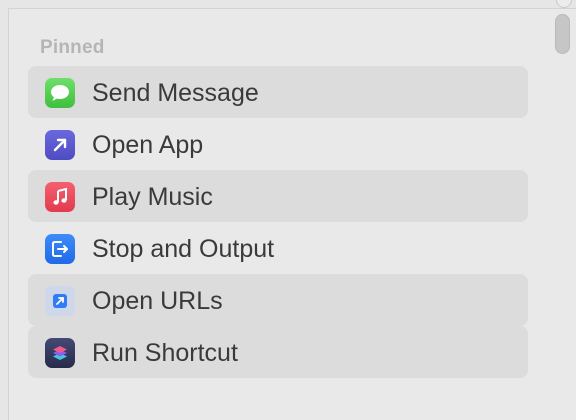 The width and height of the screenshot is (576, 420). Describe the element at coordinates (278, 248) in the screenshot. I see `action-stop-and-output: Stop and Output` at that location.